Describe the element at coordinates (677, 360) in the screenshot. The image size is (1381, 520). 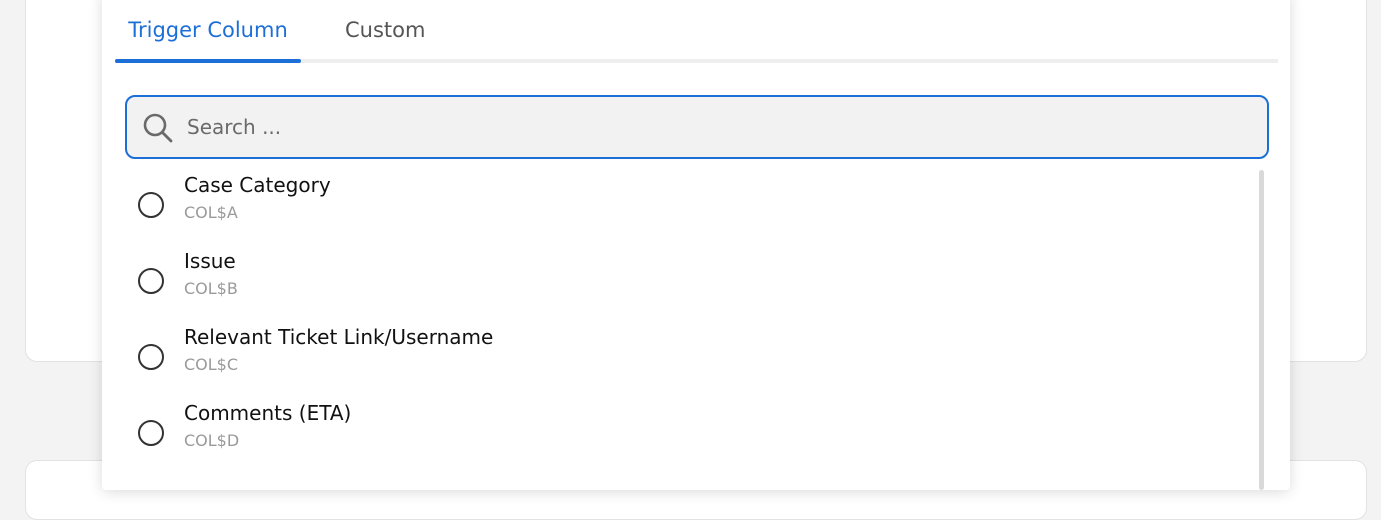
I see `list-item: Relevant Ticket Link/Username COL$C` at that location.